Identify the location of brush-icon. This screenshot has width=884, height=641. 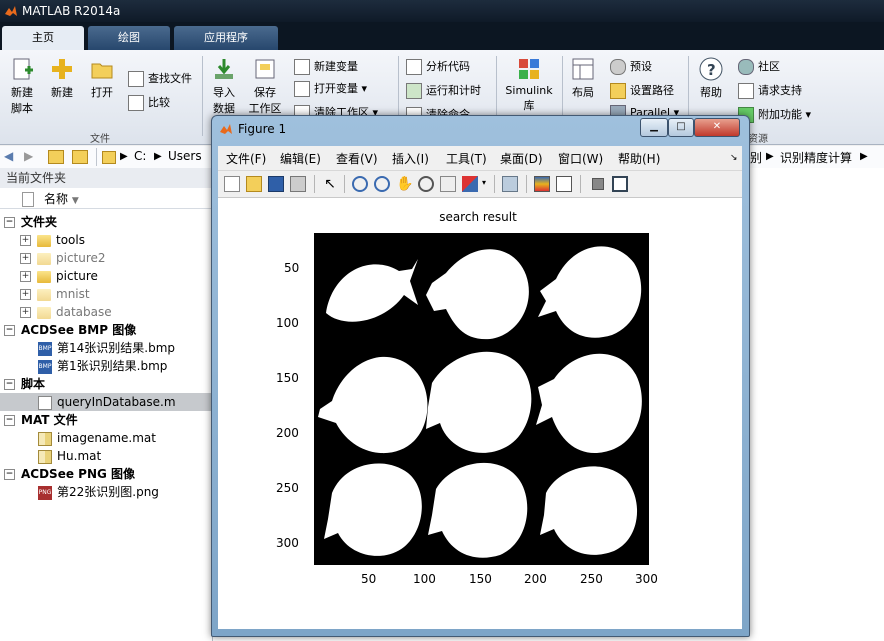
(470, 184).